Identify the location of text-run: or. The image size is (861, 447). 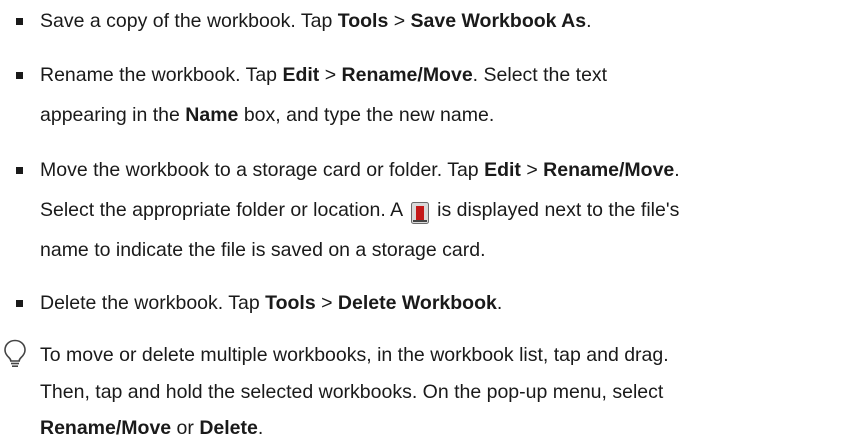
(185, 428).